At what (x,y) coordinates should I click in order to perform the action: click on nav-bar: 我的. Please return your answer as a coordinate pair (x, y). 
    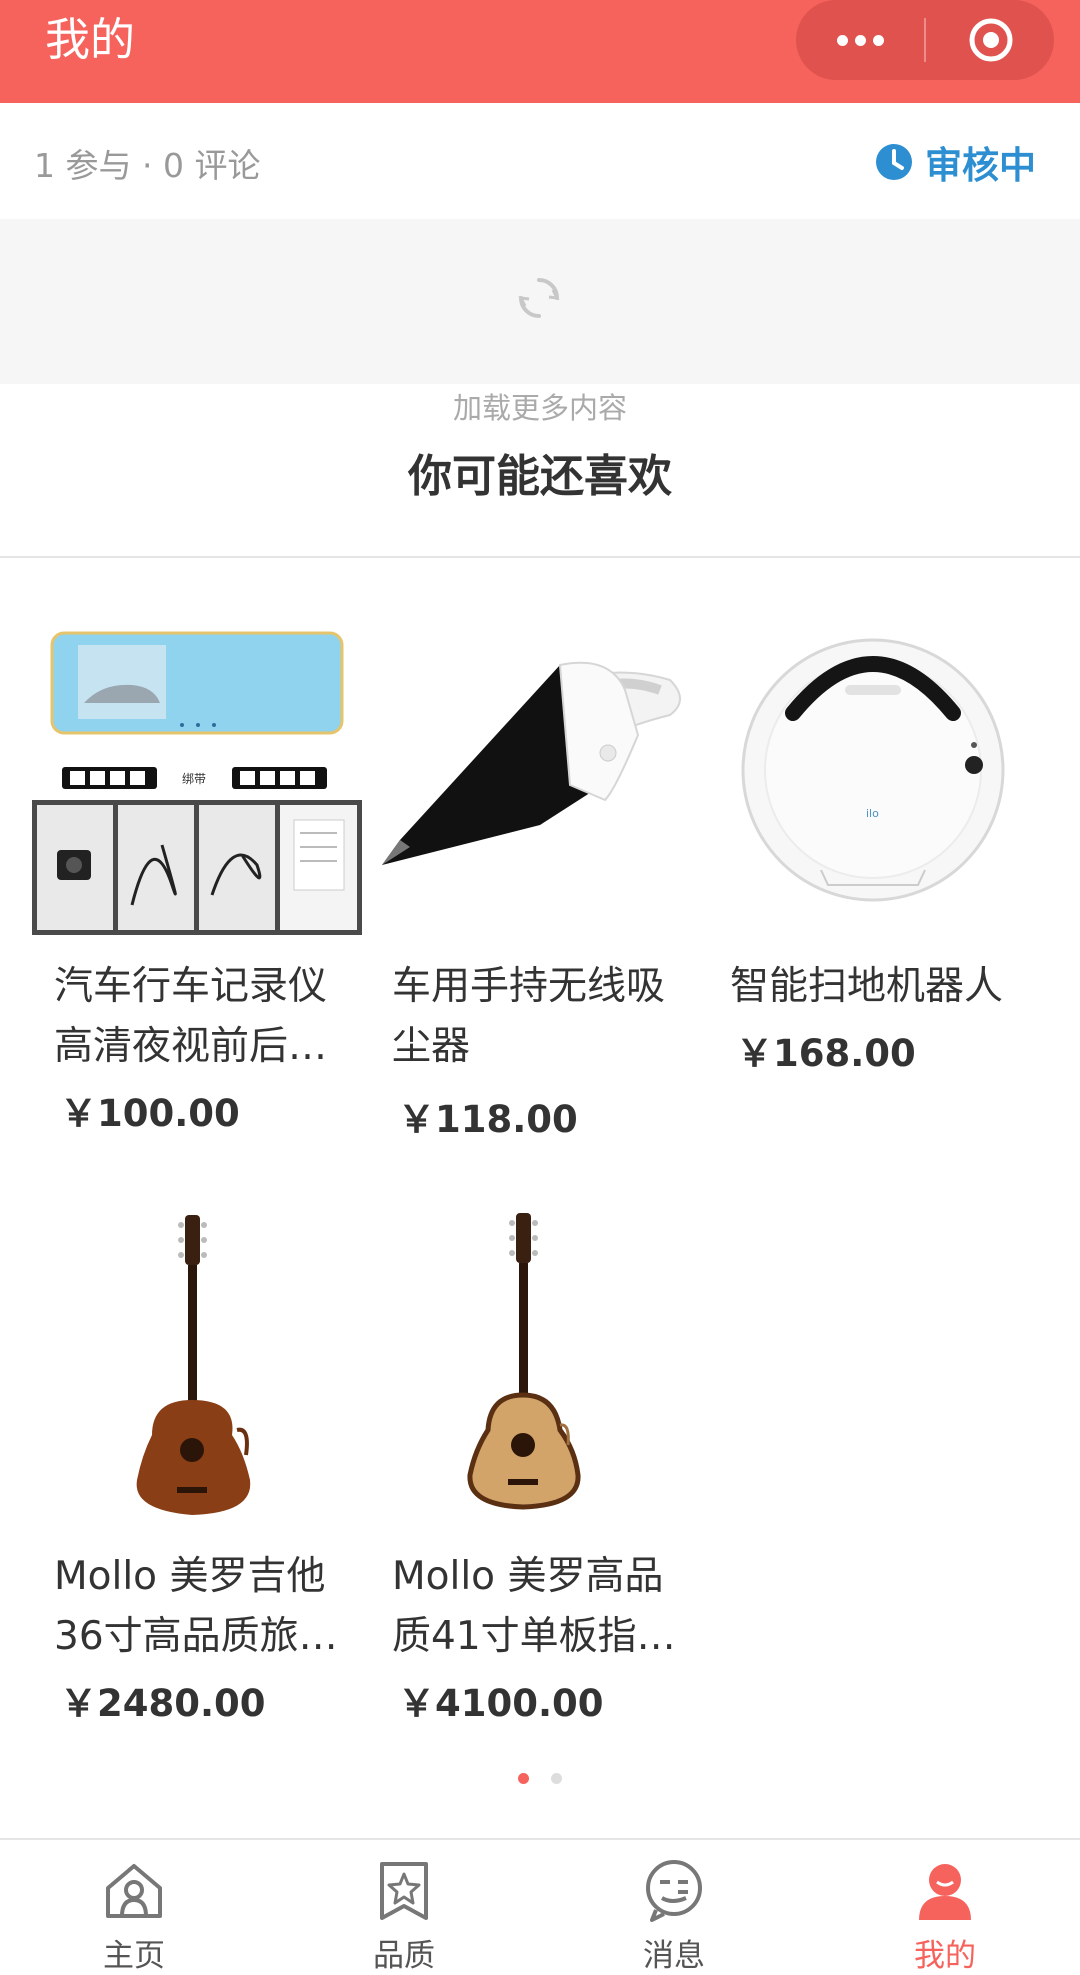
    Looking at the image, I should click on (540, 51).